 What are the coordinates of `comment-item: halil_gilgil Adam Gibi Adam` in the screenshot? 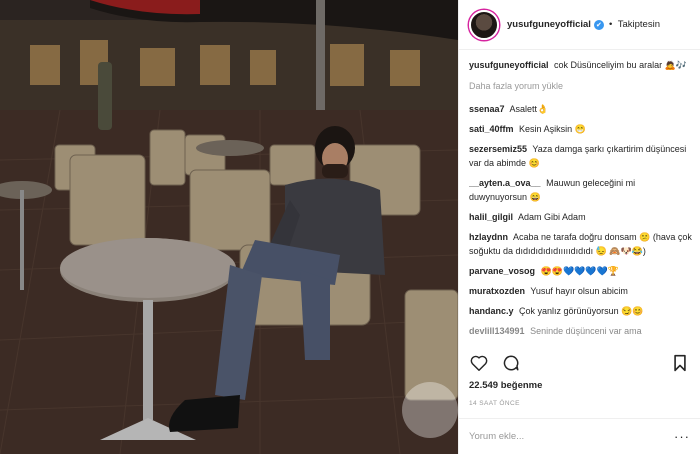 It's located at (580, 217).